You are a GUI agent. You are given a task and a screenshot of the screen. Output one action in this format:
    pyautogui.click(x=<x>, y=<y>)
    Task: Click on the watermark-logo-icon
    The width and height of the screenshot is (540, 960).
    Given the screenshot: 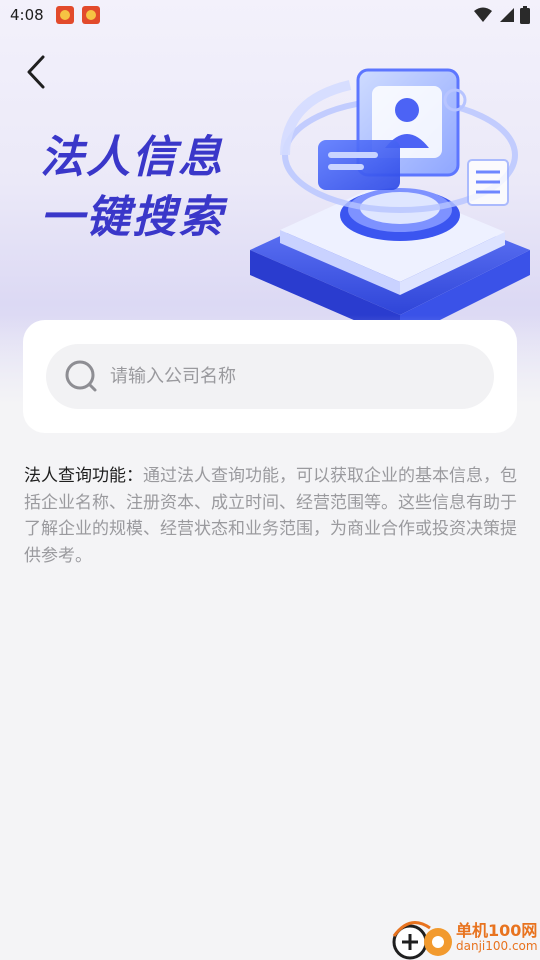 What is the action you would take?
    pyautogui.click(x=422, y=940)
    